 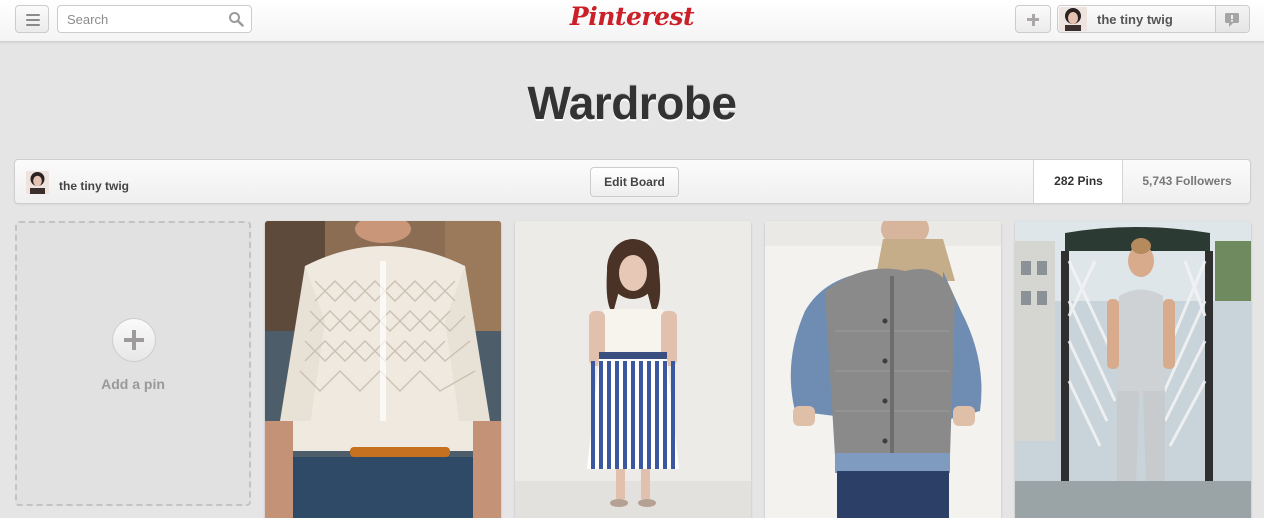 I want to click on menu-button, so click(x=32, y=19).